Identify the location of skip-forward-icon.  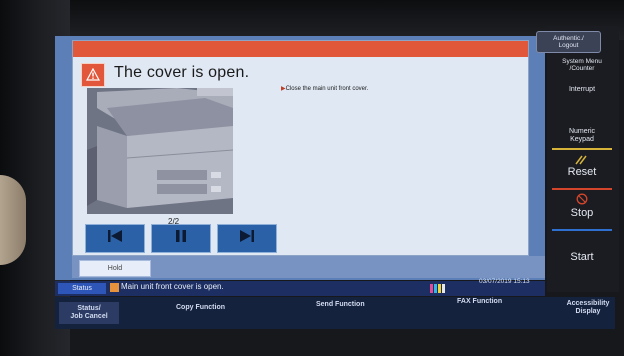
(247, 238).